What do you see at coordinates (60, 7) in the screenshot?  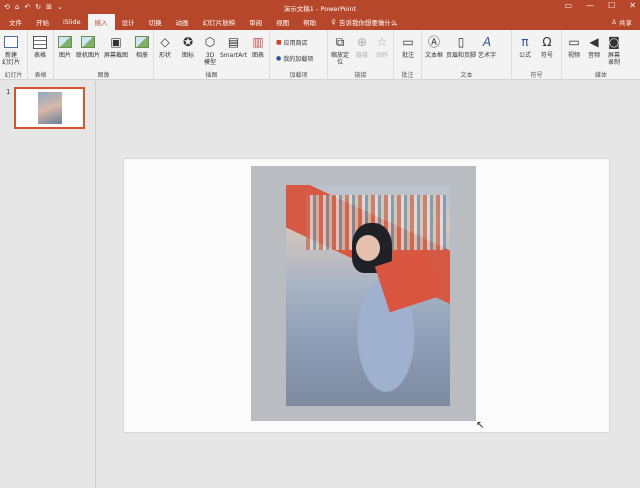 I see `customize-qat-icon: ⌄` at bounding box center [60, 7].